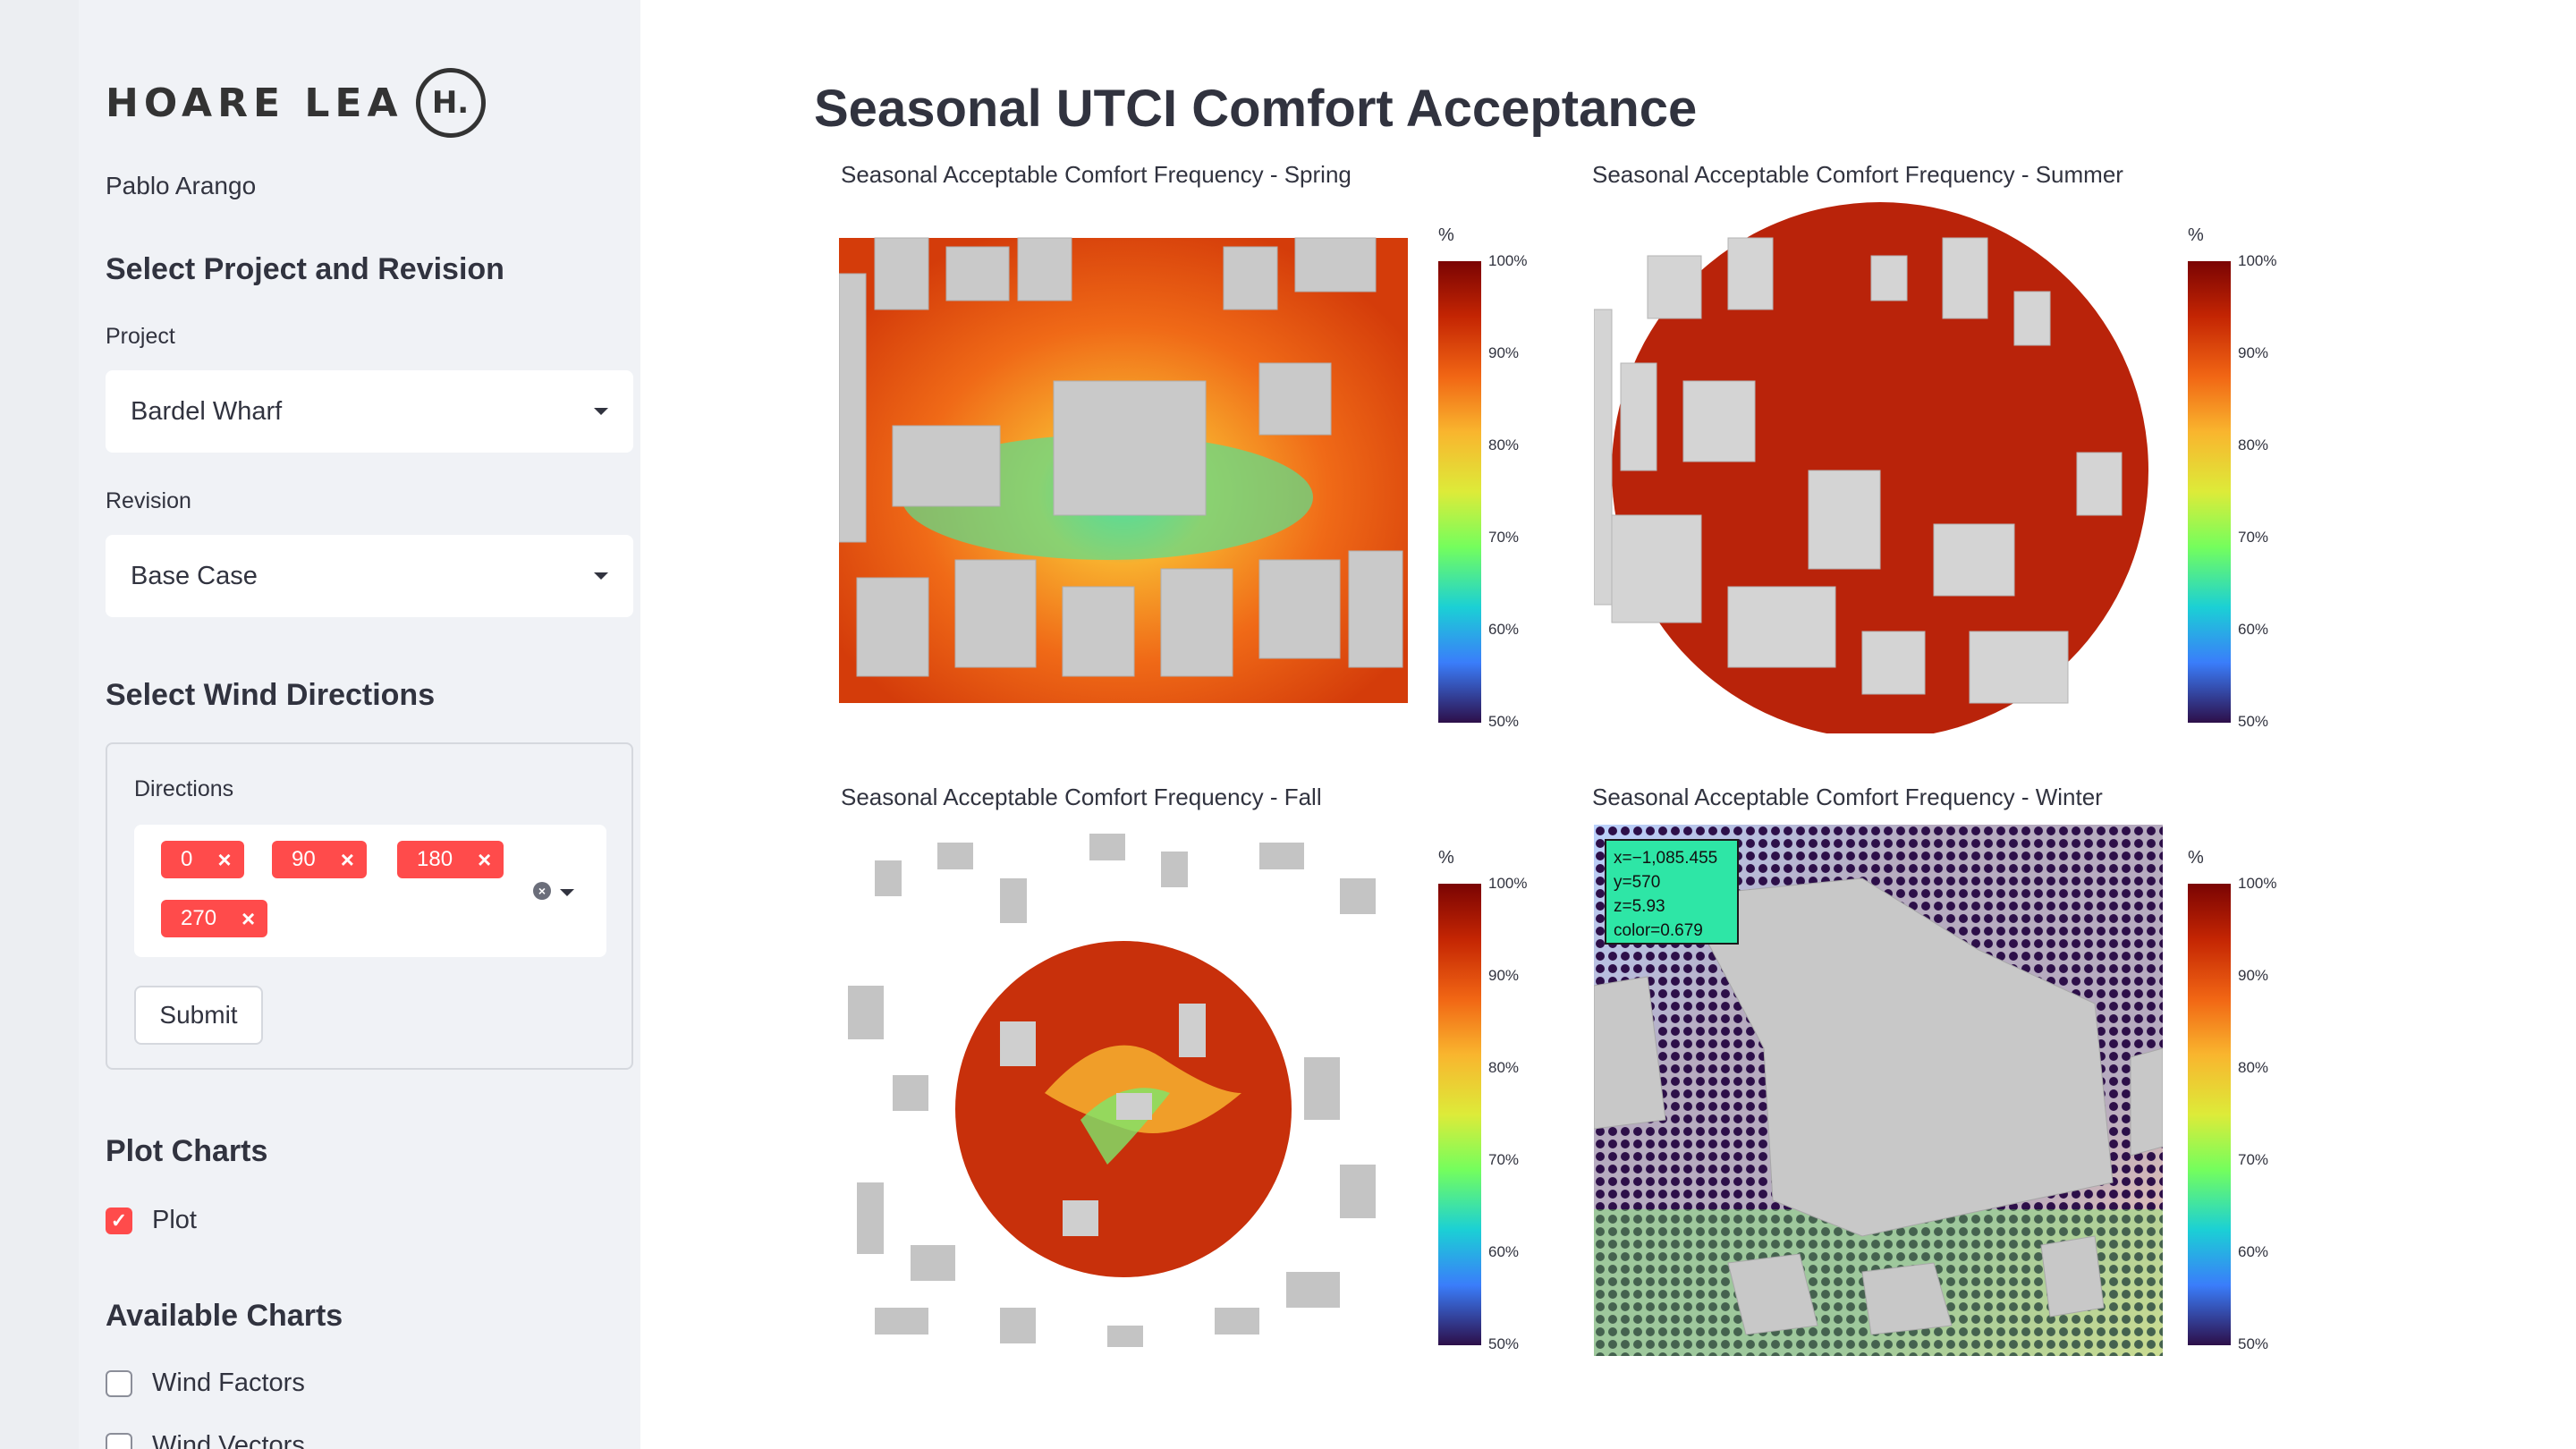  What do you see at coordinates (39, 724) in the screenshot?
I see `left-gutter` at bounding box center [39, 724].